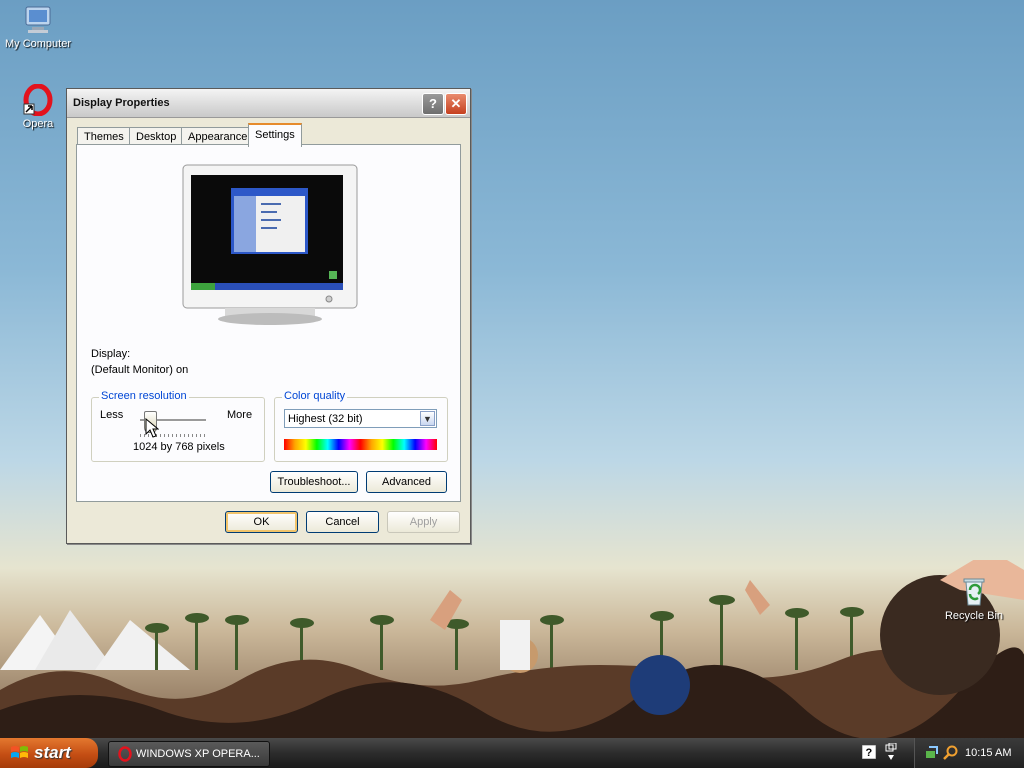 This screenshot has height=768, width=1024. What do you see at coordinates (268, 103) in the screenshot?
I see `title-bar: Display Properties ? ✕` at bounding box center [268, 103].